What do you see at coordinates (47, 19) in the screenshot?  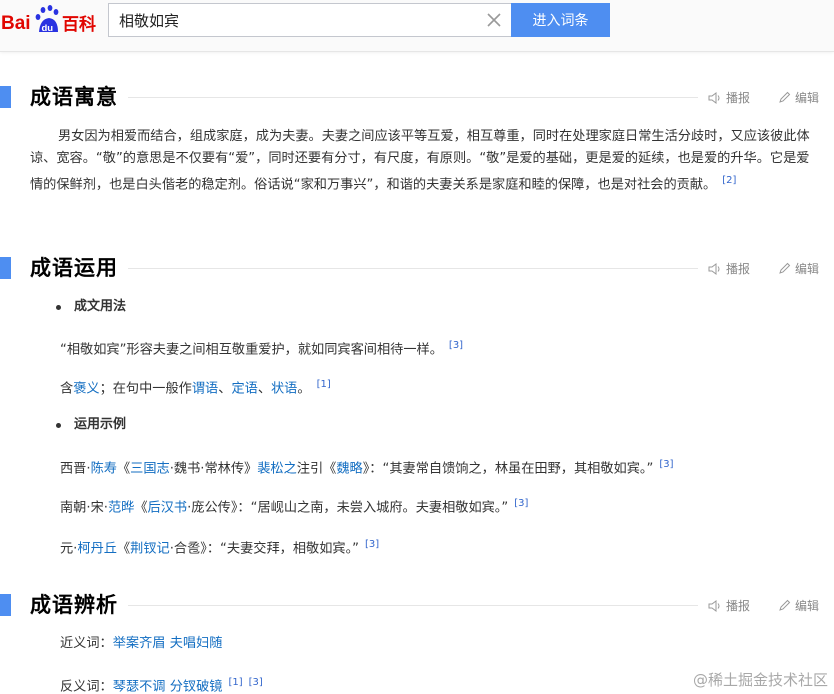 I see `paw-icon: du` at bounding box center [47, 19].